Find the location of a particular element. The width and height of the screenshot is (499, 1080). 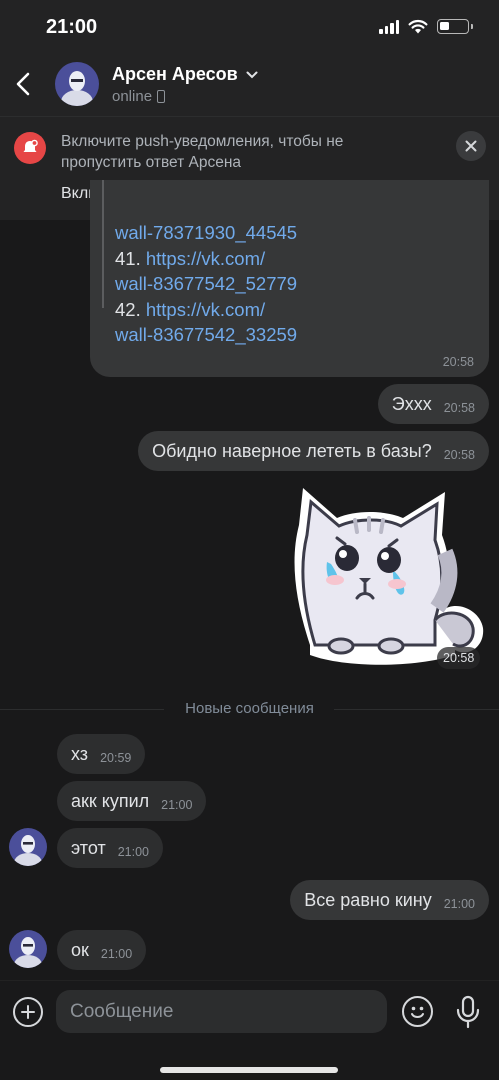

emoji-button is located at coordinates (417, 1011).